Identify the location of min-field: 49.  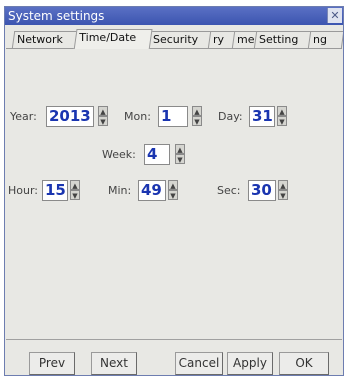
(152, 190).